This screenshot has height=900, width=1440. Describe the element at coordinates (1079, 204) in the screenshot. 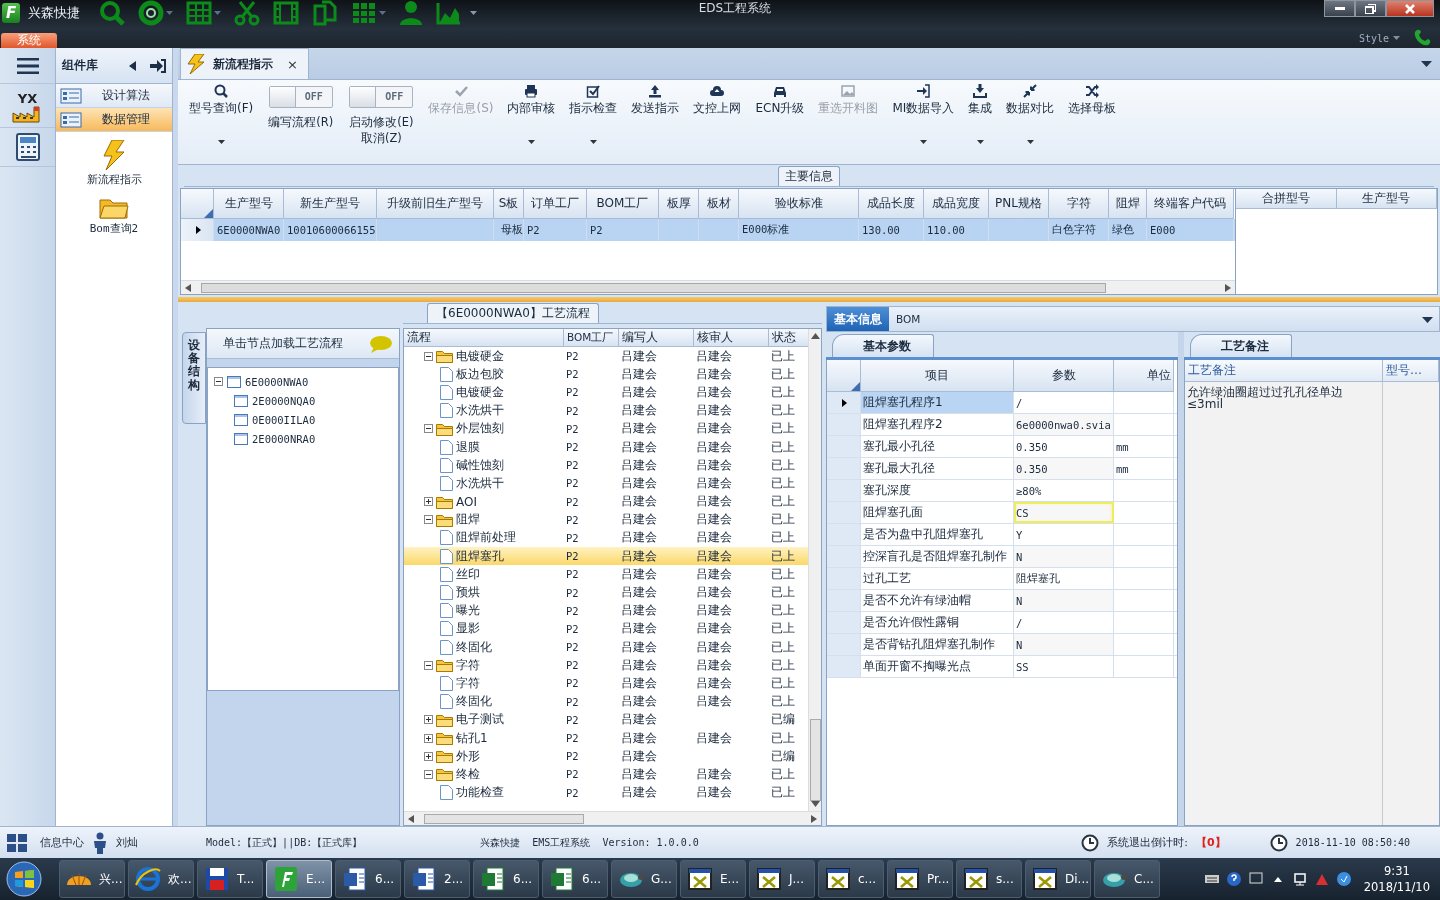

I see `column-header: 字符` at that location.